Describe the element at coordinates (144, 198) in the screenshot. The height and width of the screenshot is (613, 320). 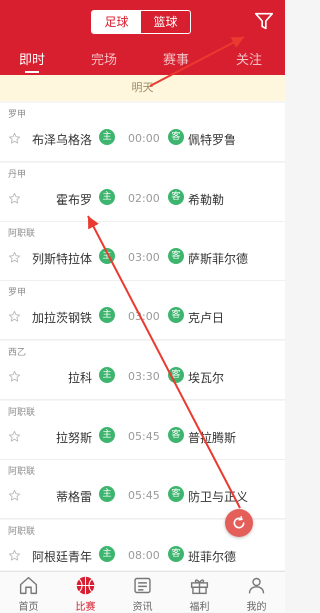
I see `match-time: 02:00` at that location.